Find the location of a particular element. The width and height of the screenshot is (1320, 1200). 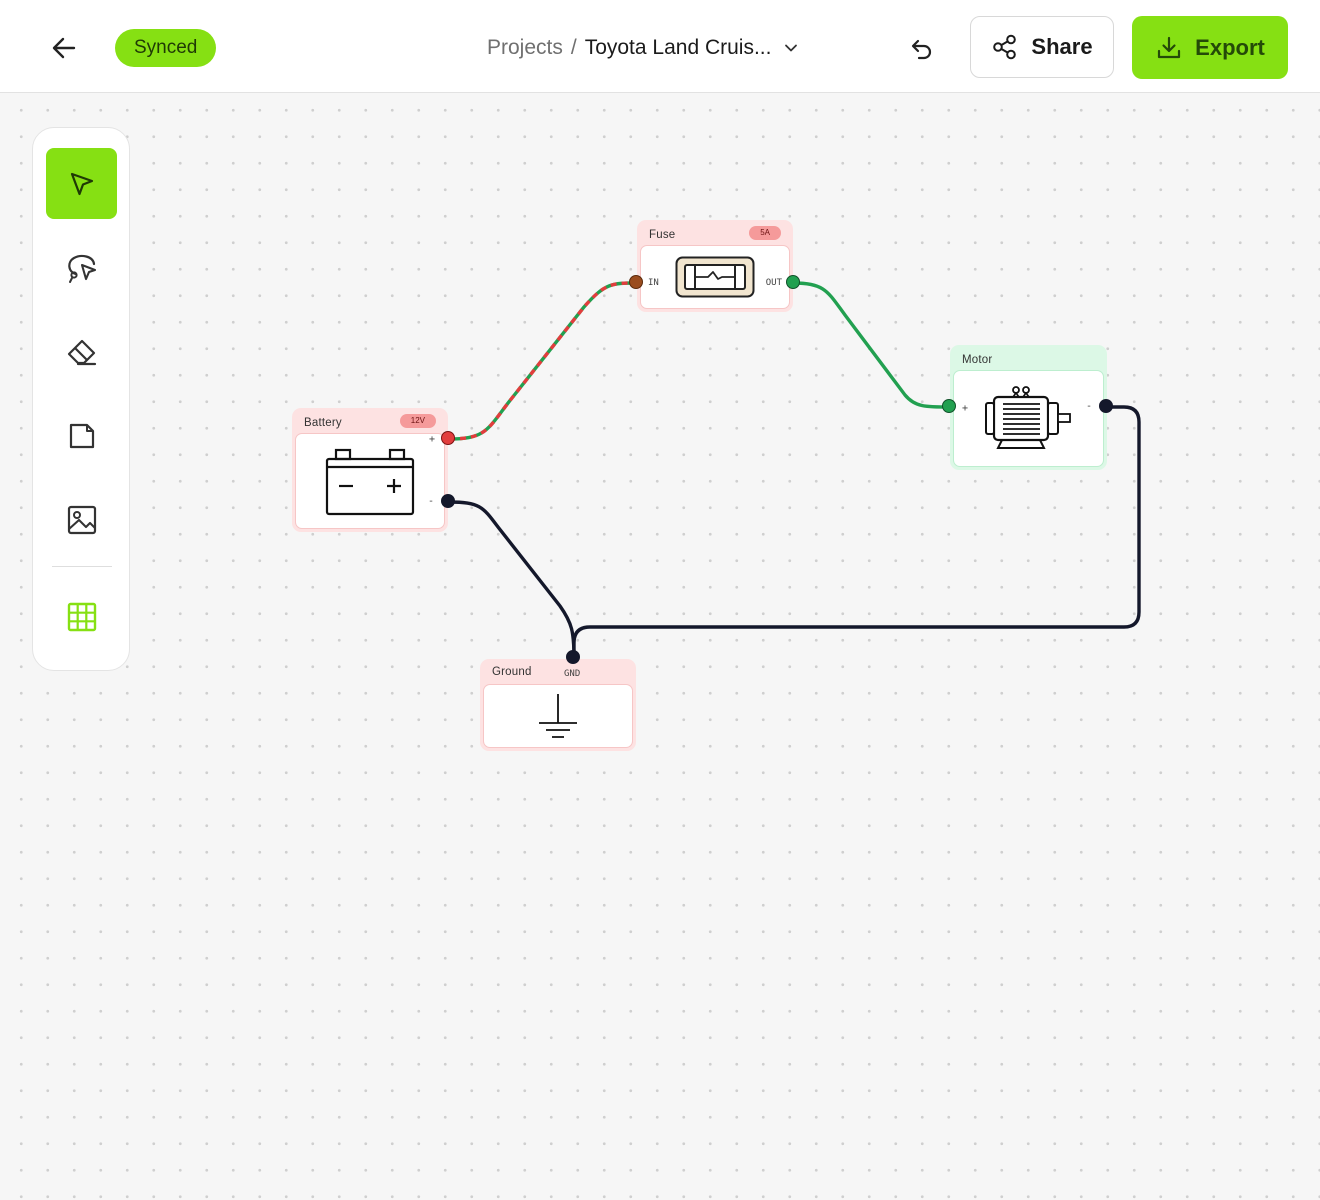

motor-body is located at coordinates (1028, 418).